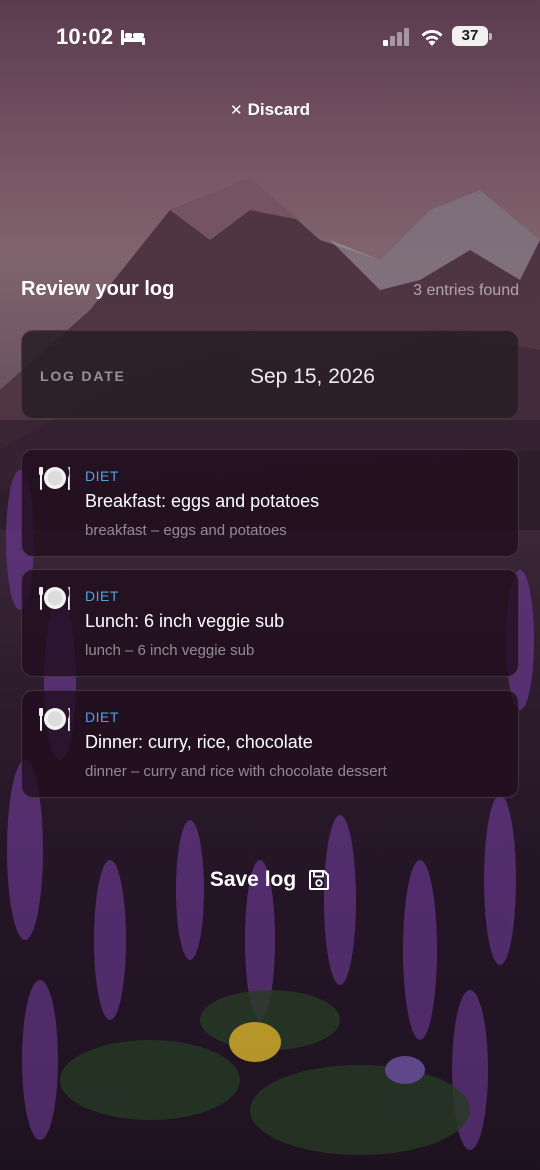  I want to click on save-log-button: Save log, so click(270, 880).